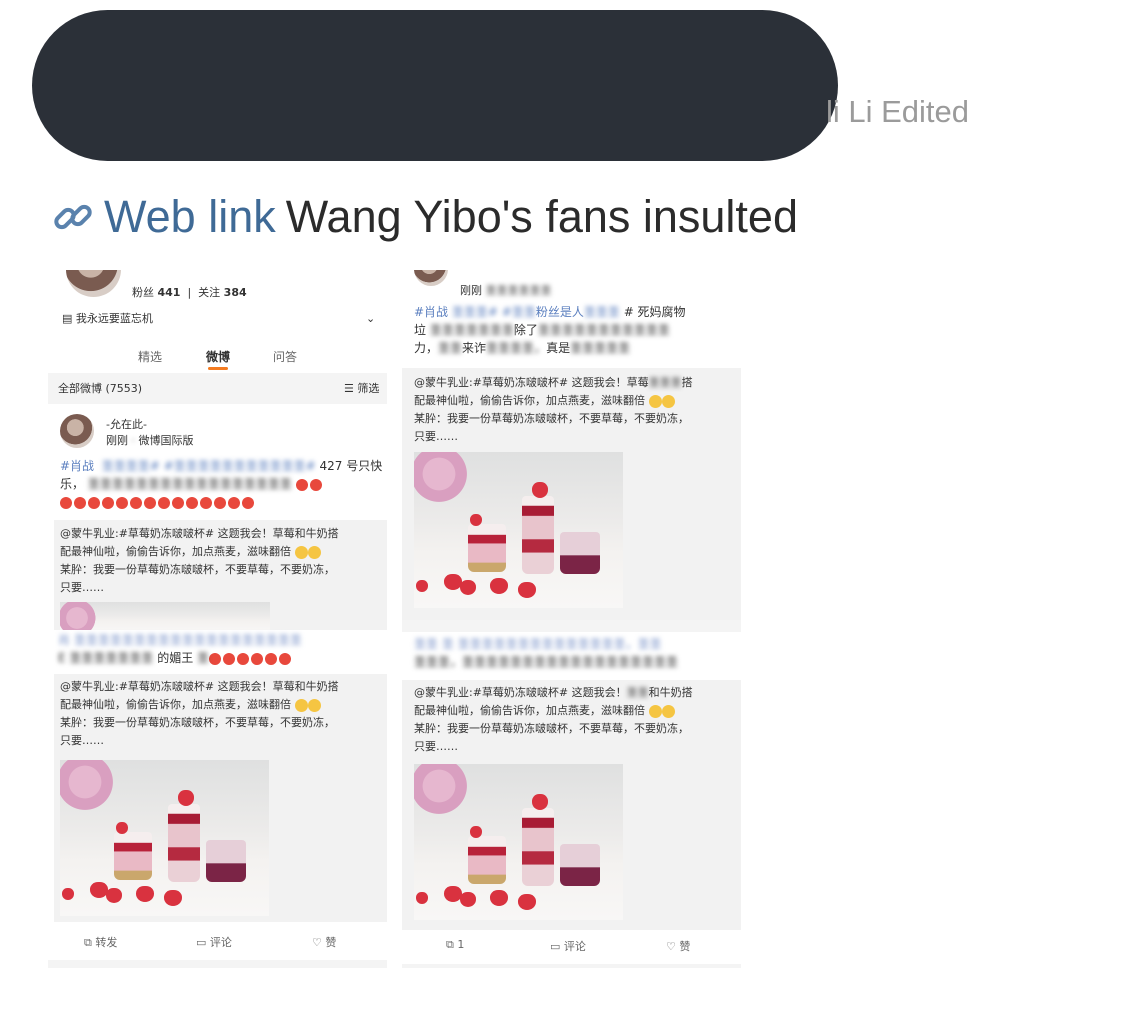  Describe the element at coordinates (100, 942) in the screenshot. I see `repost-button: ⧉ 转发` at that location.